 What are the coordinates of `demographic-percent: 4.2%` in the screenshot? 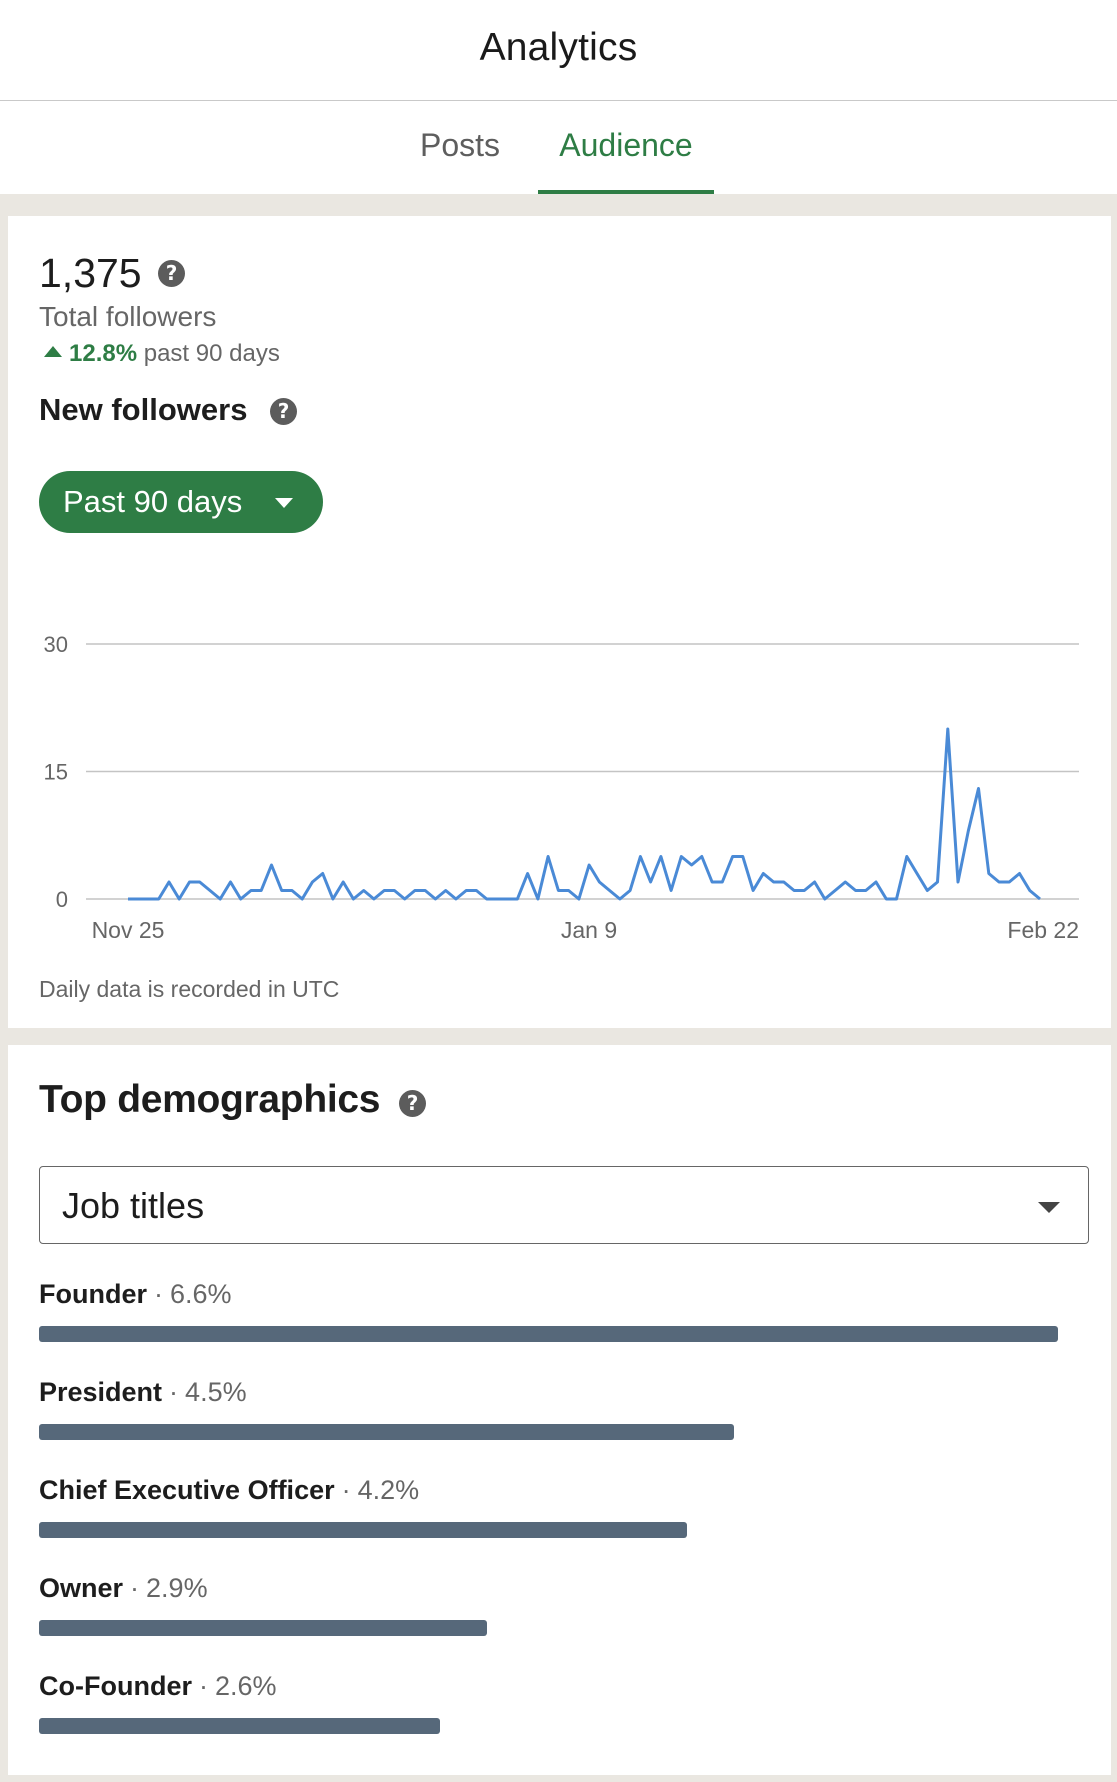 It's located at (388, 1490).